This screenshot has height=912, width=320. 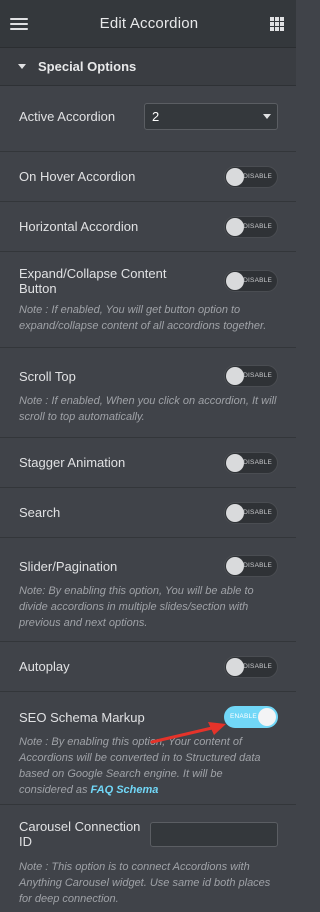 What do you see at coordinates (251, 281) in the screenshot?
I see `expand-collapse-toggle: DISABLE` at bounding box center [251, 281].